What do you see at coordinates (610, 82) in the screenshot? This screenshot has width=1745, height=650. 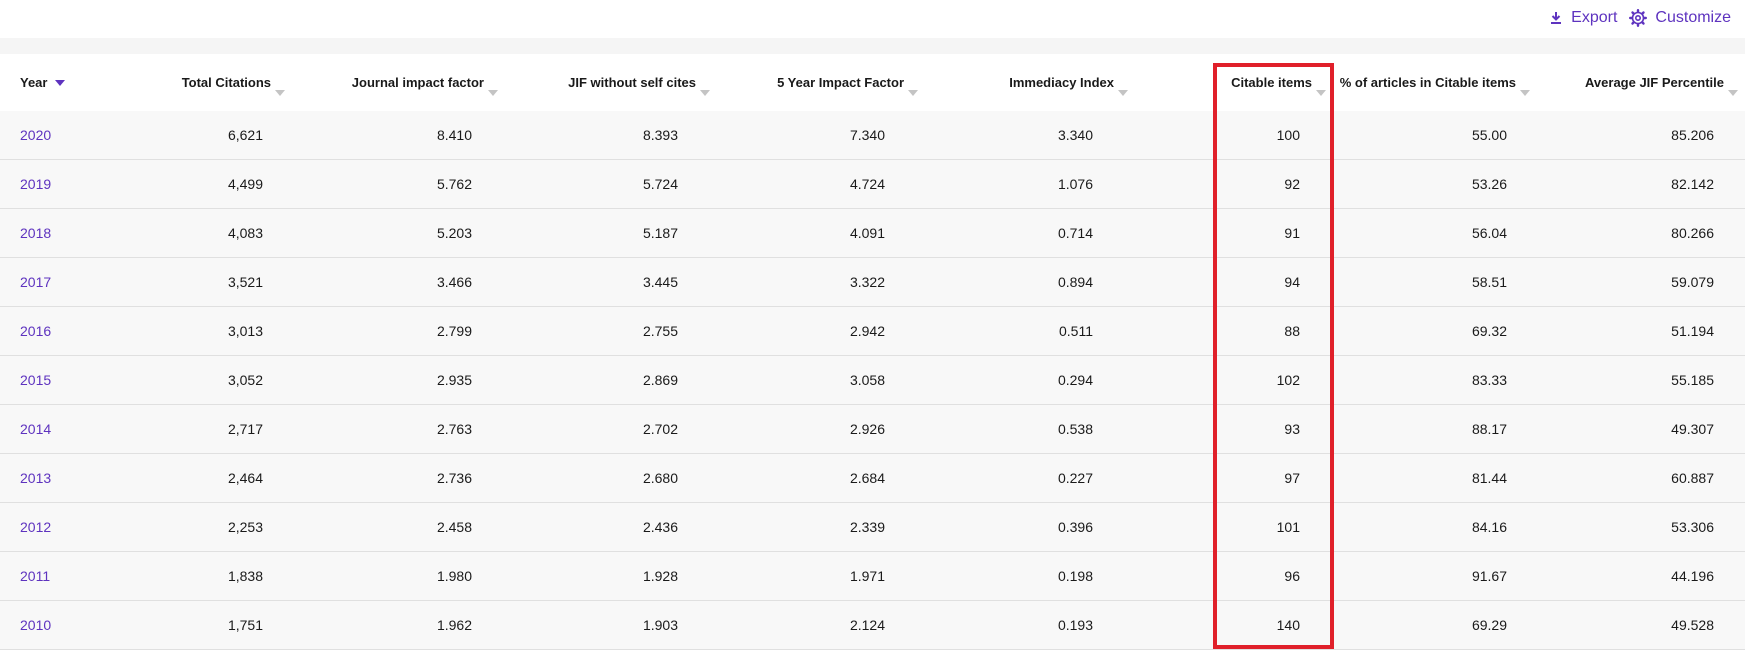 I see `column-header-jif-without-self-cites: JIF without self cites` at bounding box center [610, 82].